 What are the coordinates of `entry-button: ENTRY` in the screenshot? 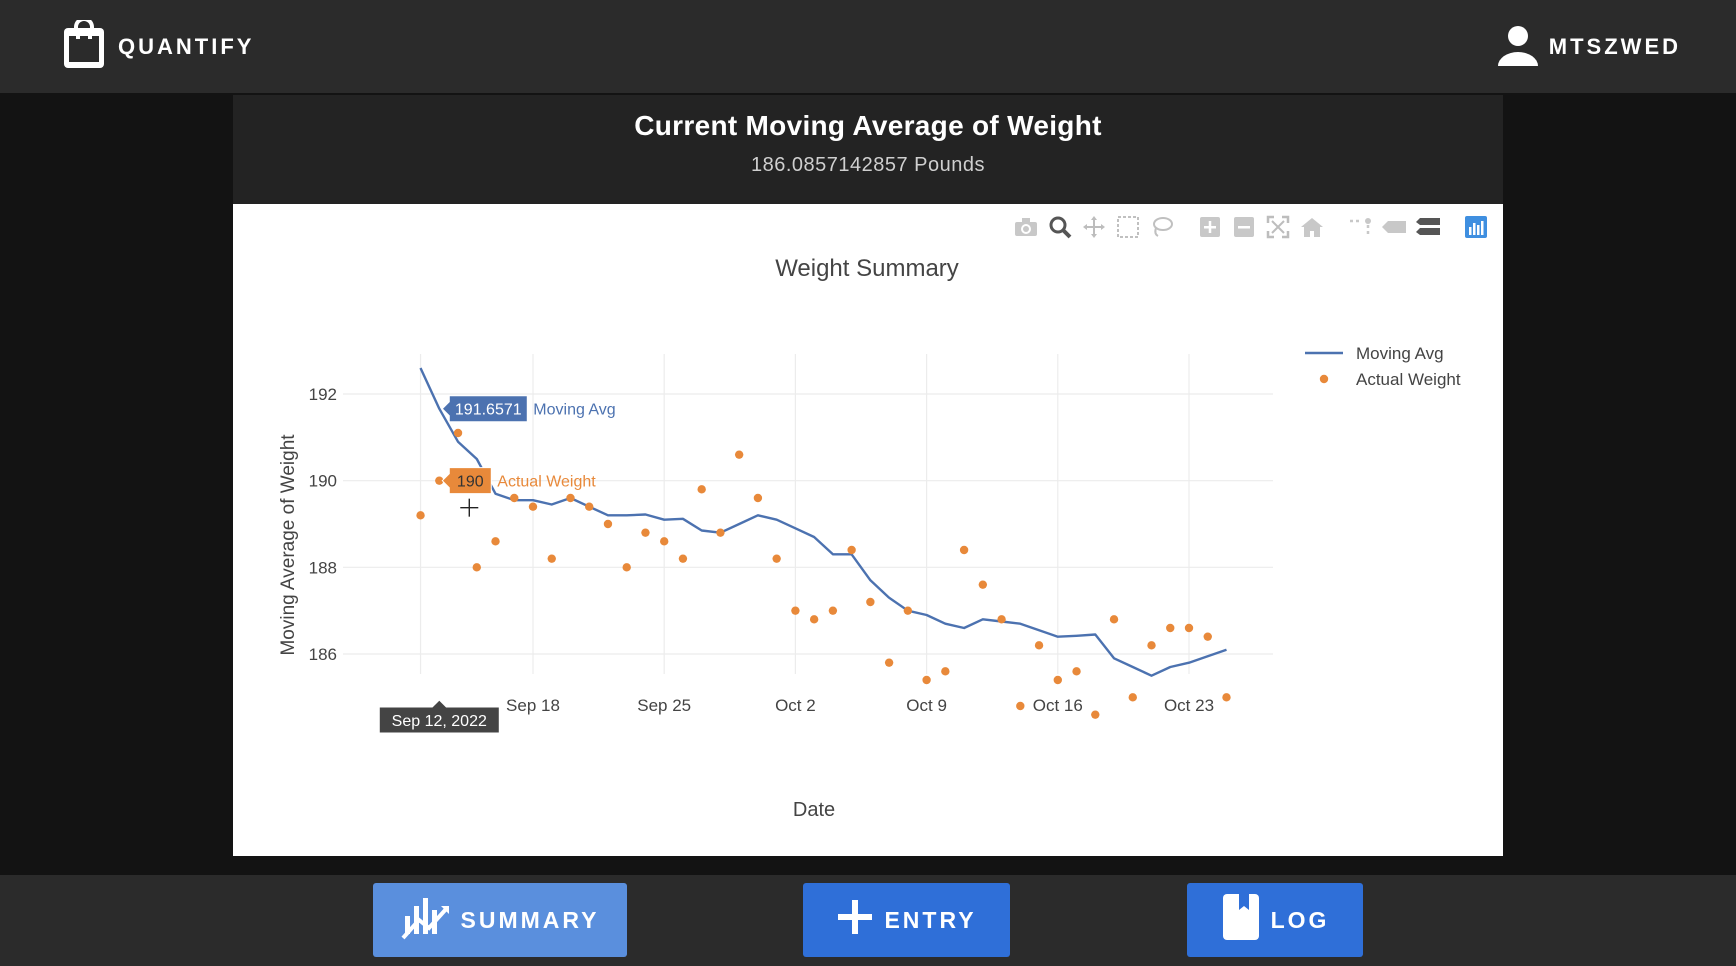 It's located at (906, 920).